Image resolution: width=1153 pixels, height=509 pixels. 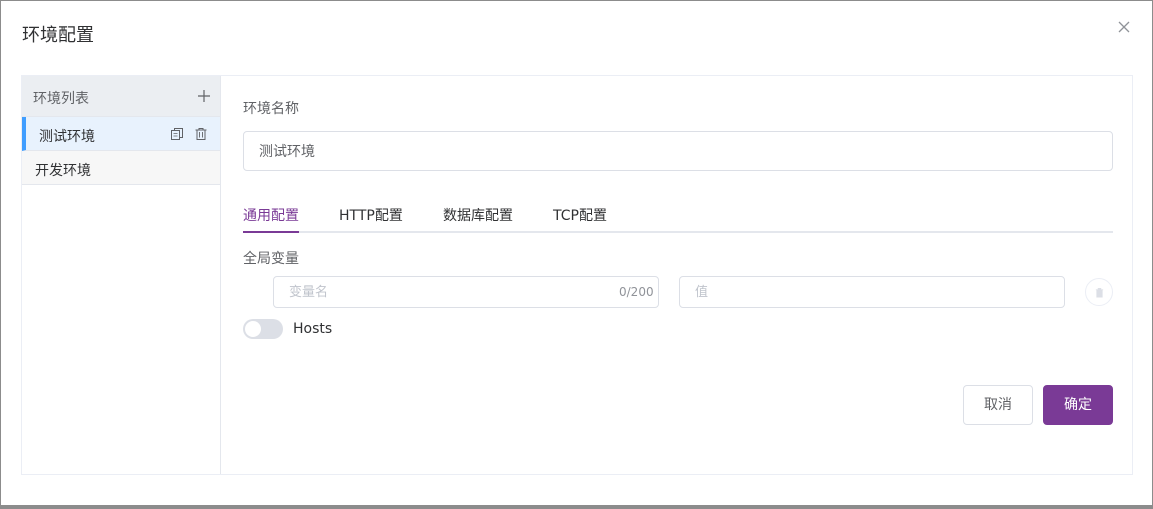 I want to click on env-item-test: 测试环境, so click(x=121, y=134).